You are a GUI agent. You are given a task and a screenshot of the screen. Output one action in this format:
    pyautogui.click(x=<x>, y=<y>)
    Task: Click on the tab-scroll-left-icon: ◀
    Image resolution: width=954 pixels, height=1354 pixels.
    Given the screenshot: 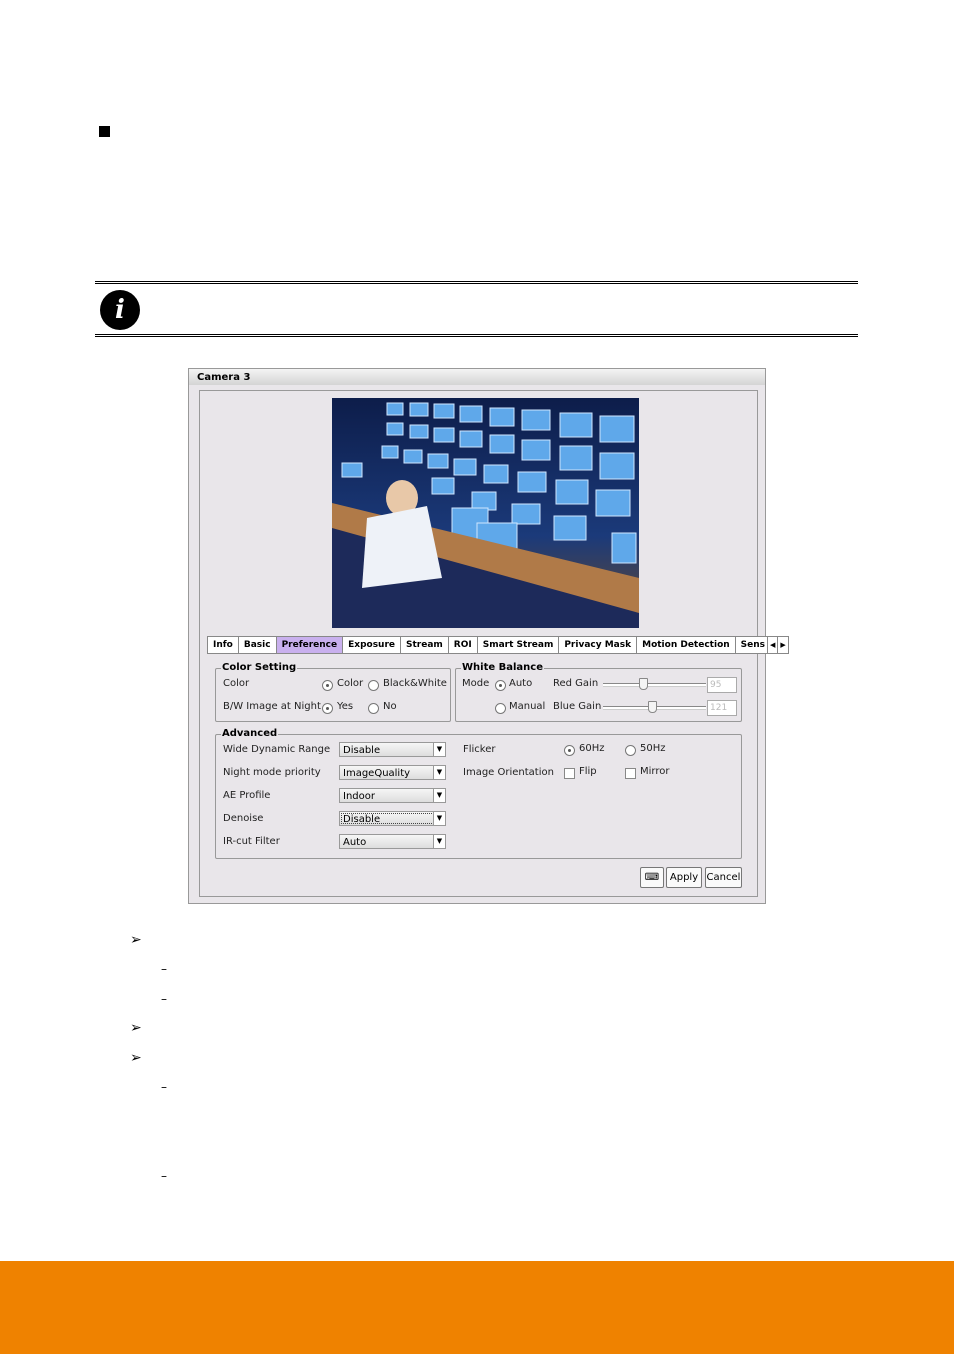 What is the action you would take?
    pyautogui.click(x=773, y=645)
    